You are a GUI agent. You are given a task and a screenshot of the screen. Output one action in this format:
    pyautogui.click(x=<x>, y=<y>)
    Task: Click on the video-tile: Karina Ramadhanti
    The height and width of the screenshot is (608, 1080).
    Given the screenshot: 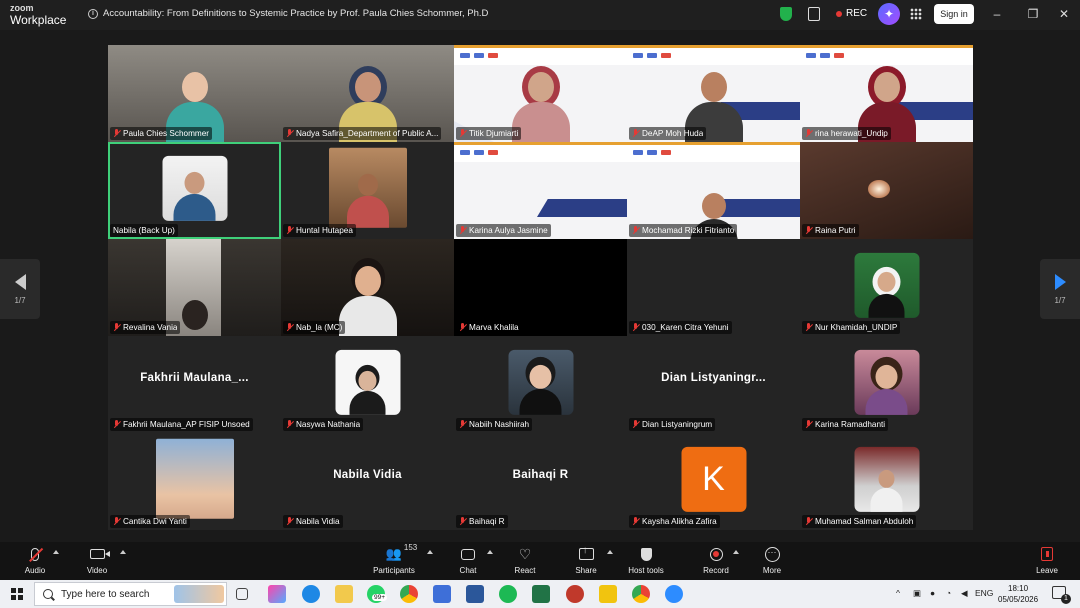 What is the action you would take?
    pyautogui.click(x=886, y=384)
    